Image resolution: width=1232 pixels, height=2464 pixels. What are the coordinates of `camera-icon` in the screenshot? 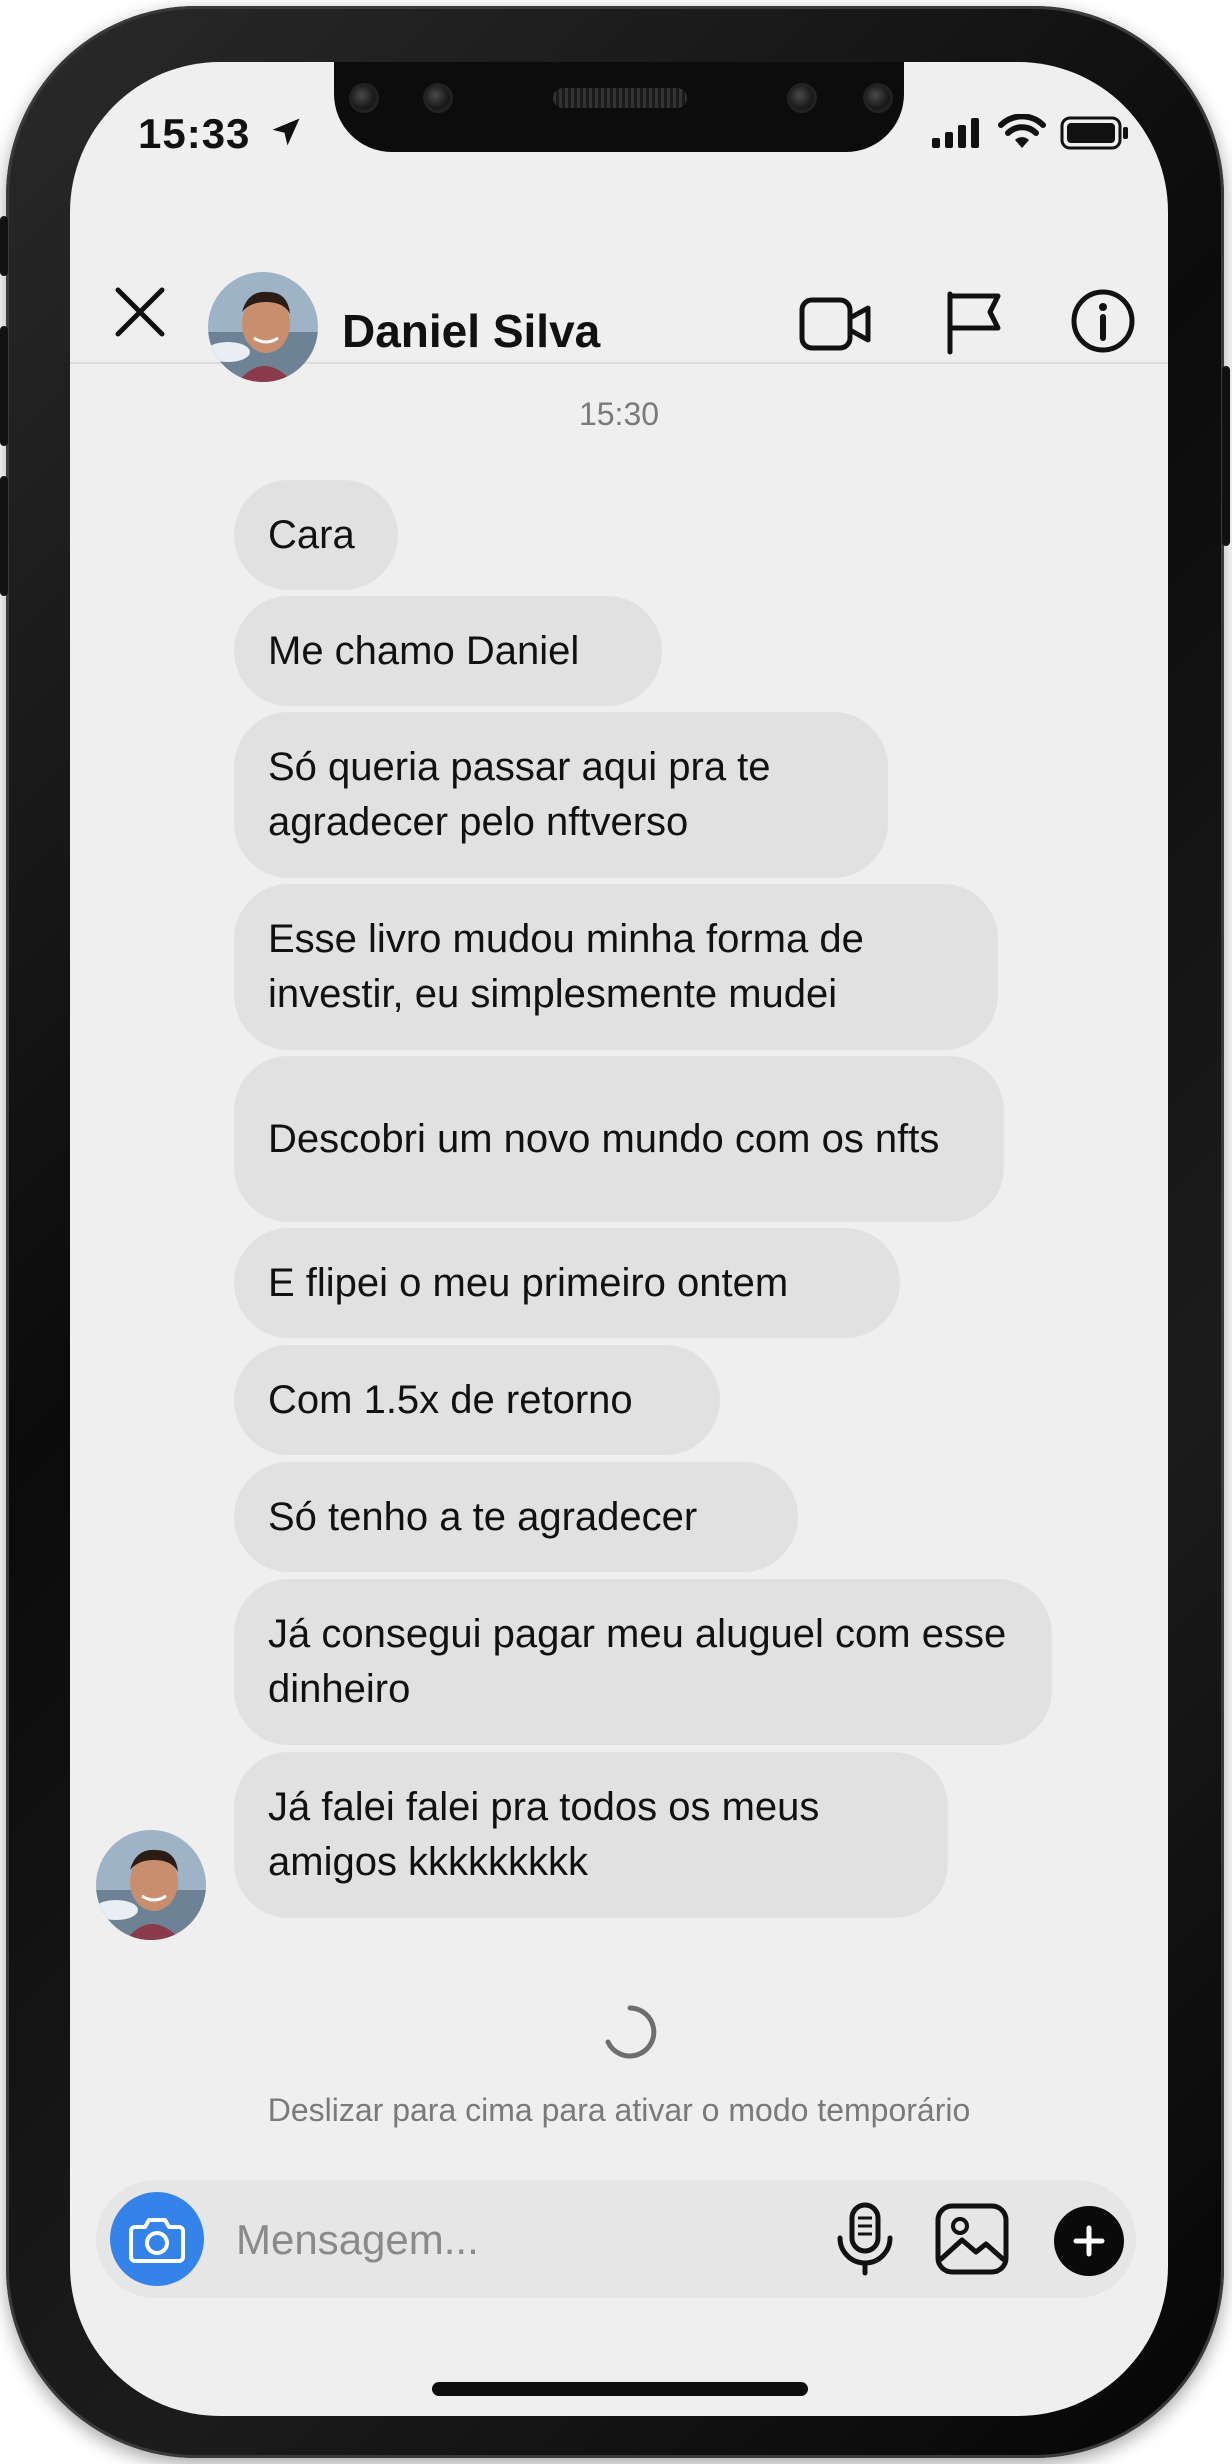 It's located at (157, 2240).